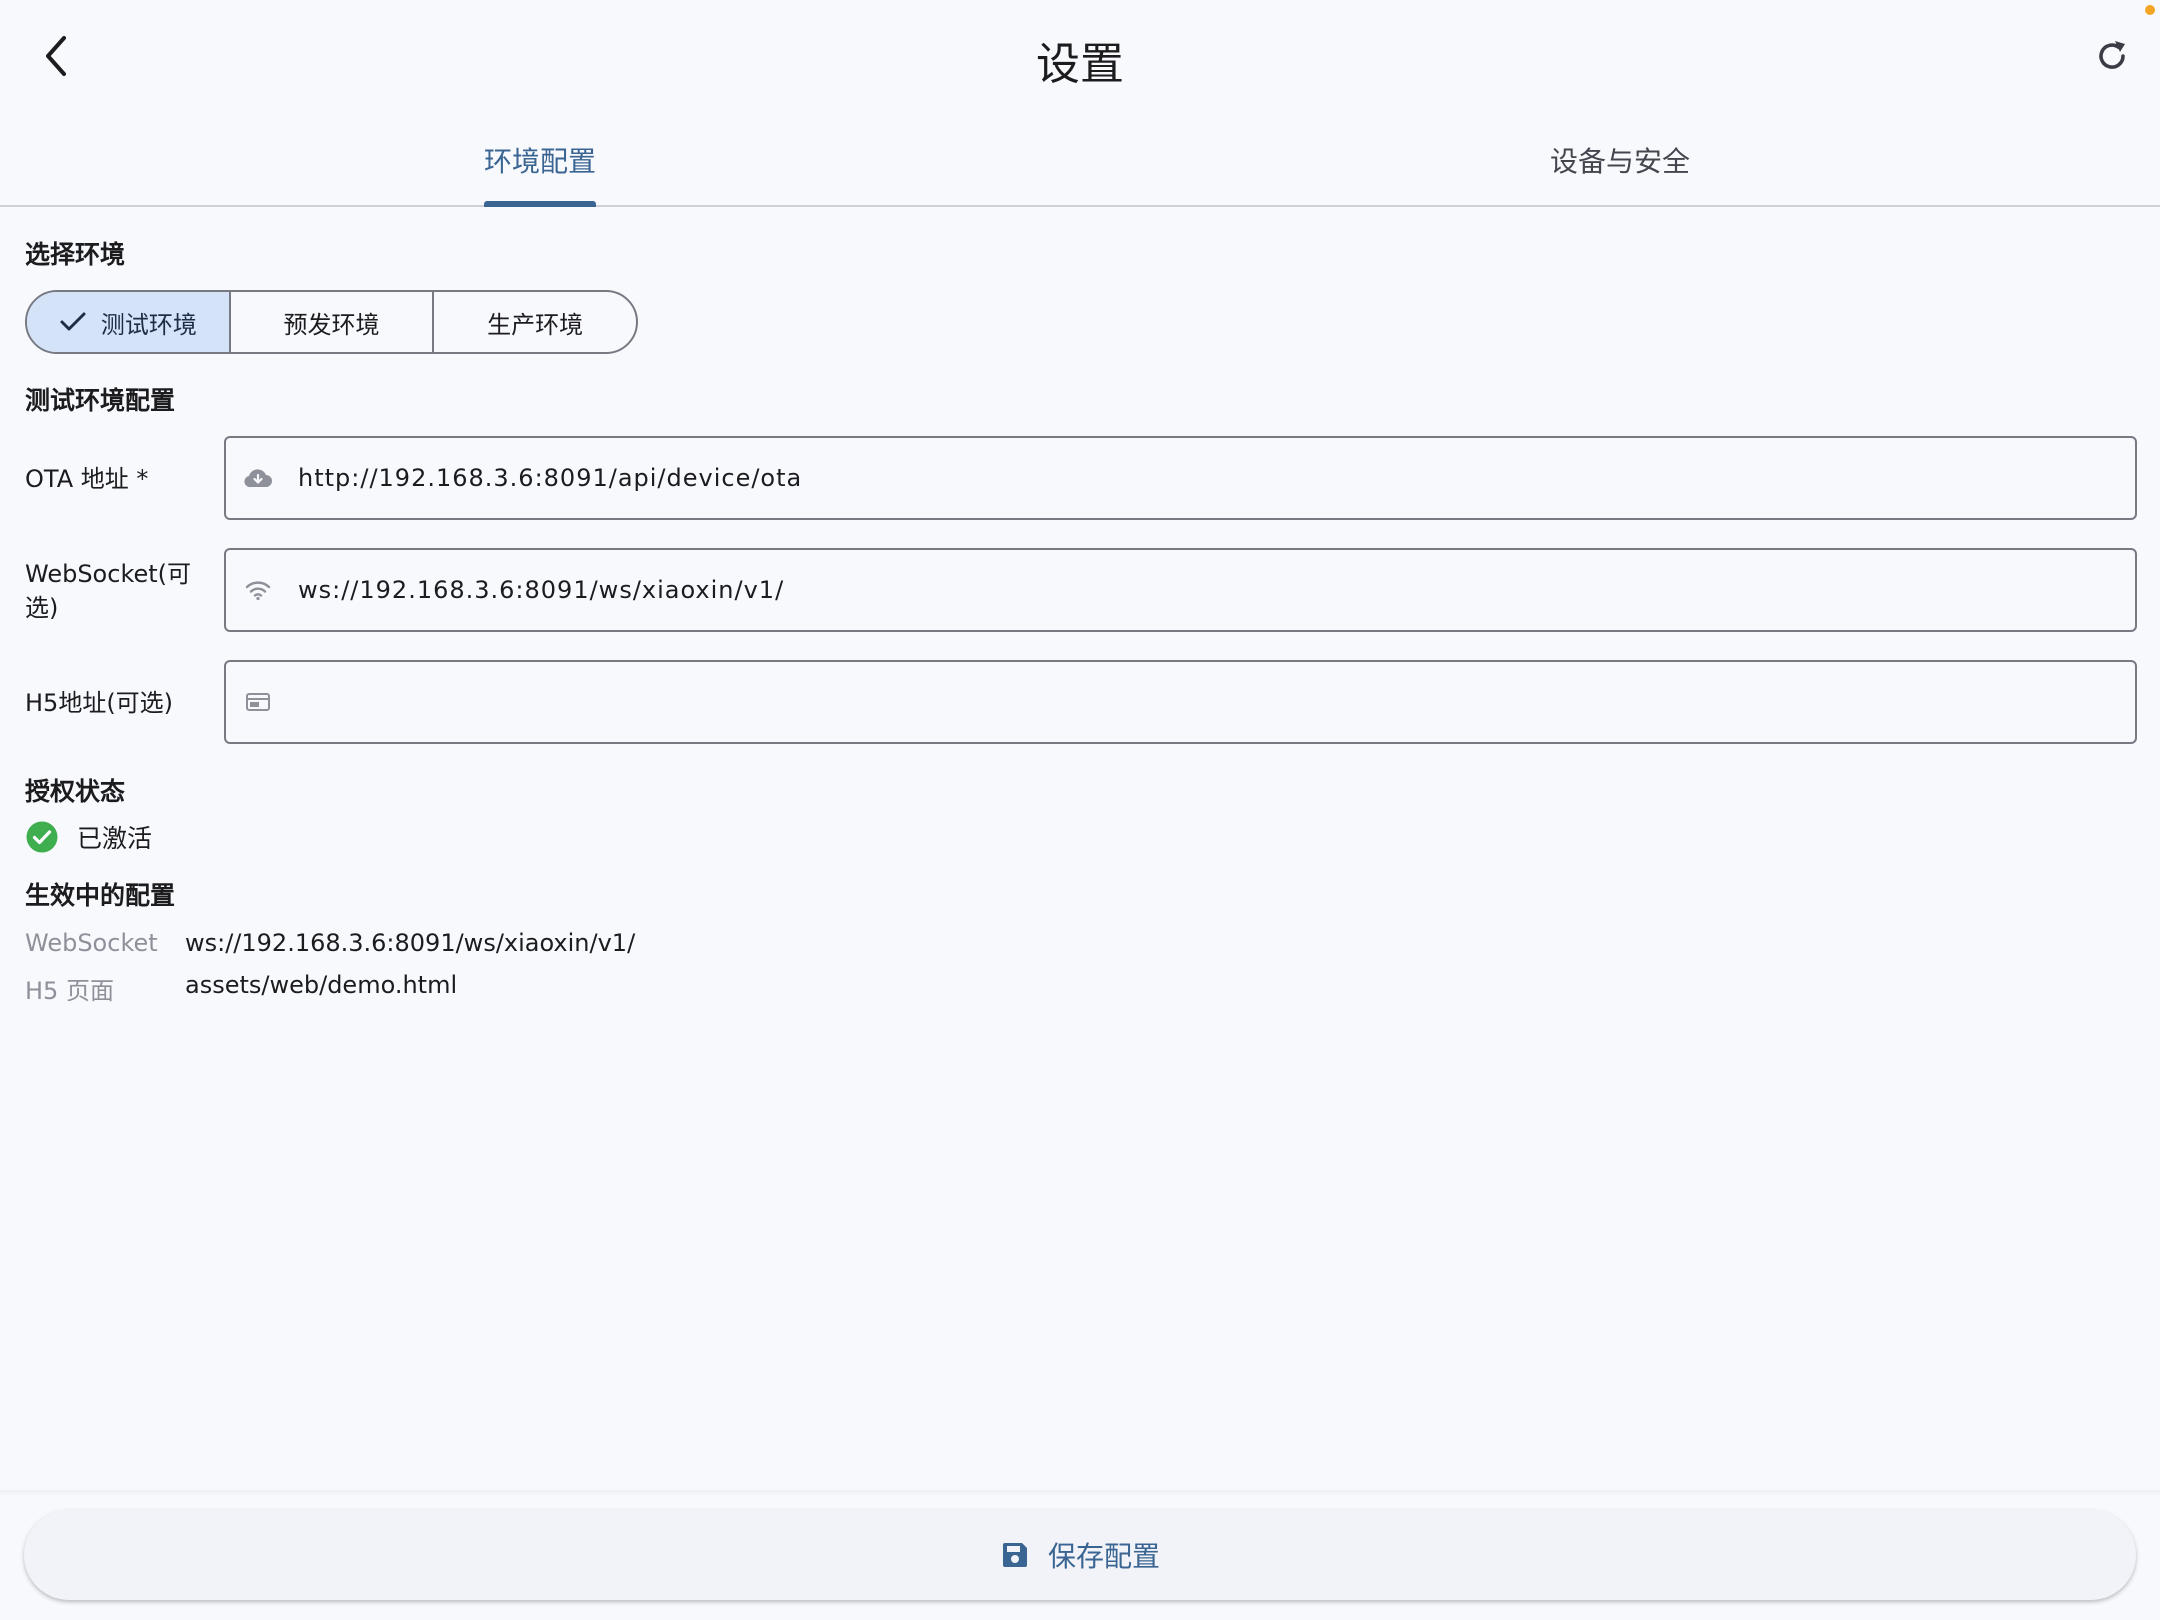 The width and height of the screenshot is (2160, 1620). I want to click on tab-env-config: 环境配置, so click(540, 160).